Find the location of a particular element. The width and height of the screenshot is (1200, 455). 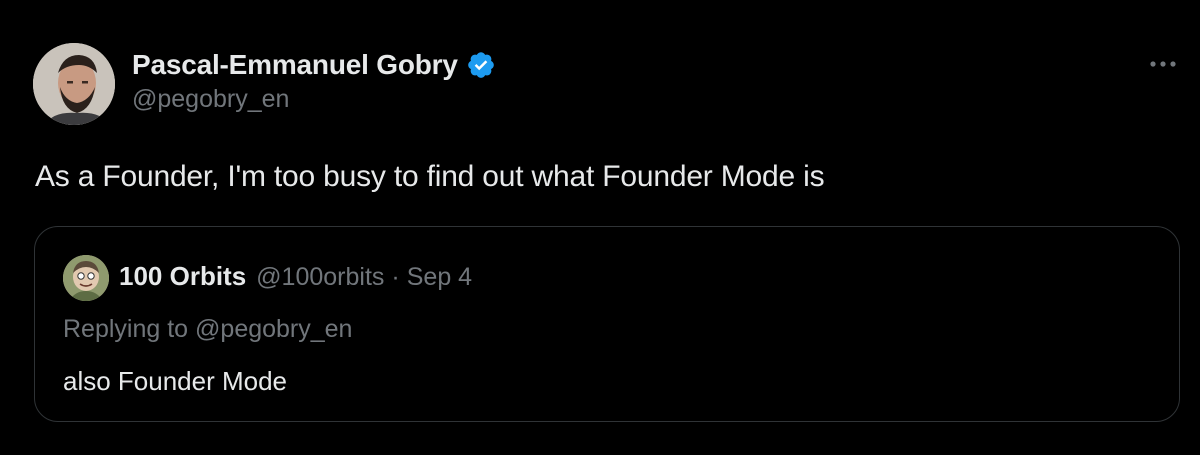

quoted-tweet-header: 100 Orbits @100orbits · Sep 4 is located at coordinates (295, 276).